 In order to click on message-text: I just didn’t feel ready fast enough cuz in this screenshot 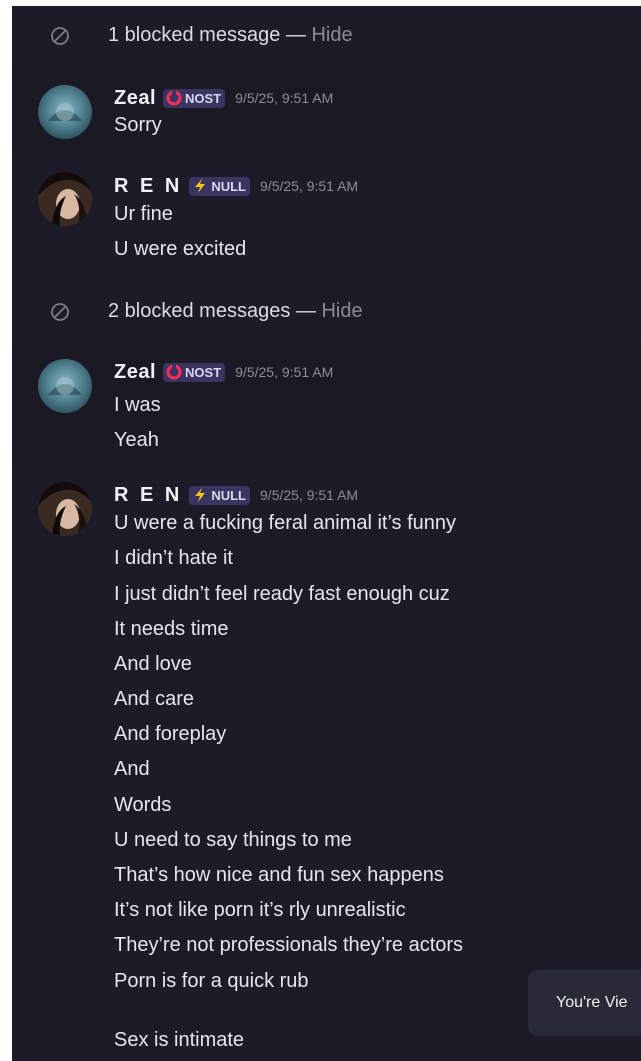, I will do `click(282, 594)`.